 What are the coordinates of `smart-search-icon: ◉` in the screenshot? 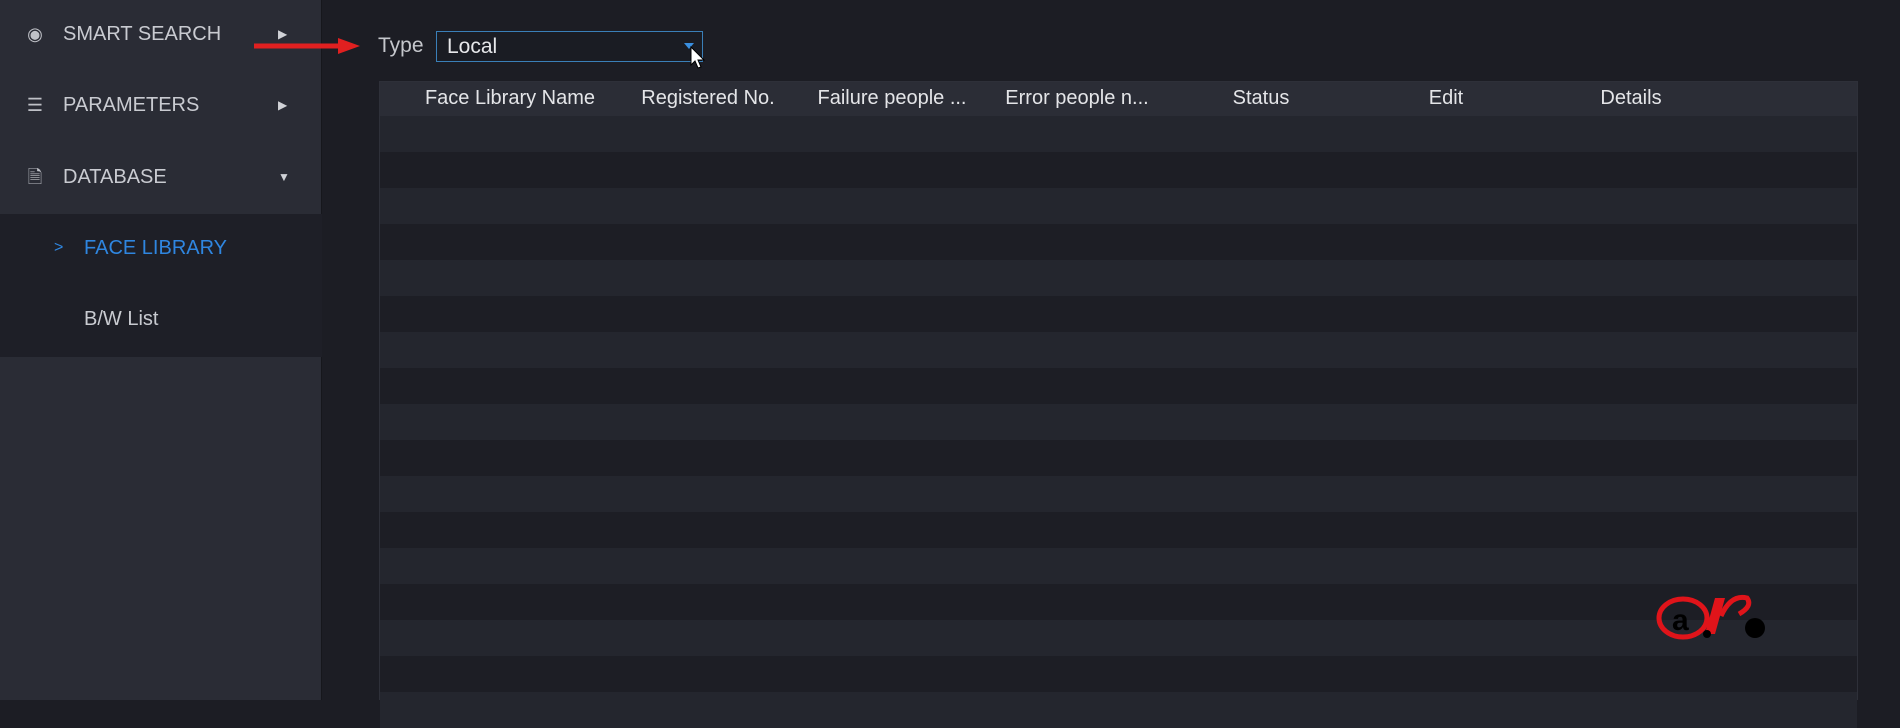 It's located at (35, 34).